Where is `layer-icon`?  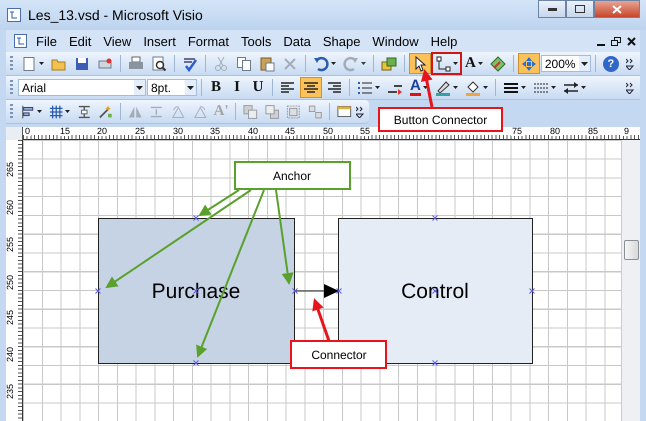 layer-icon is located at coordinates (344, 112).